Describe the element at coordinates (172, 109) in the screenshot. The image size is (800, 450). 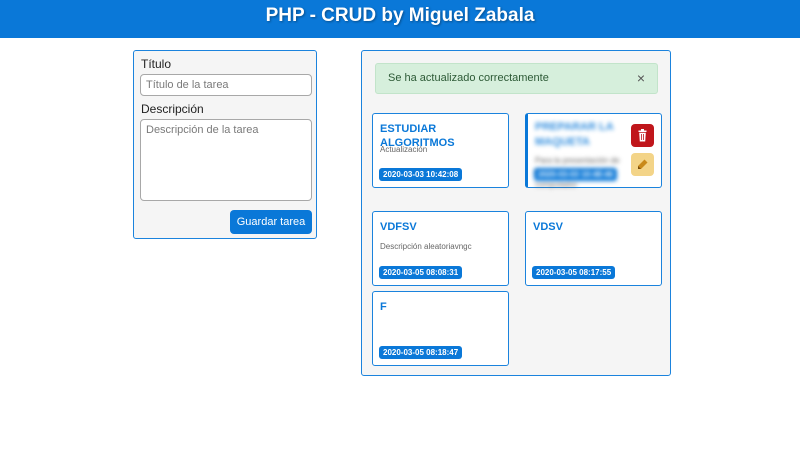
I see `description-label: Descripción` at that location.